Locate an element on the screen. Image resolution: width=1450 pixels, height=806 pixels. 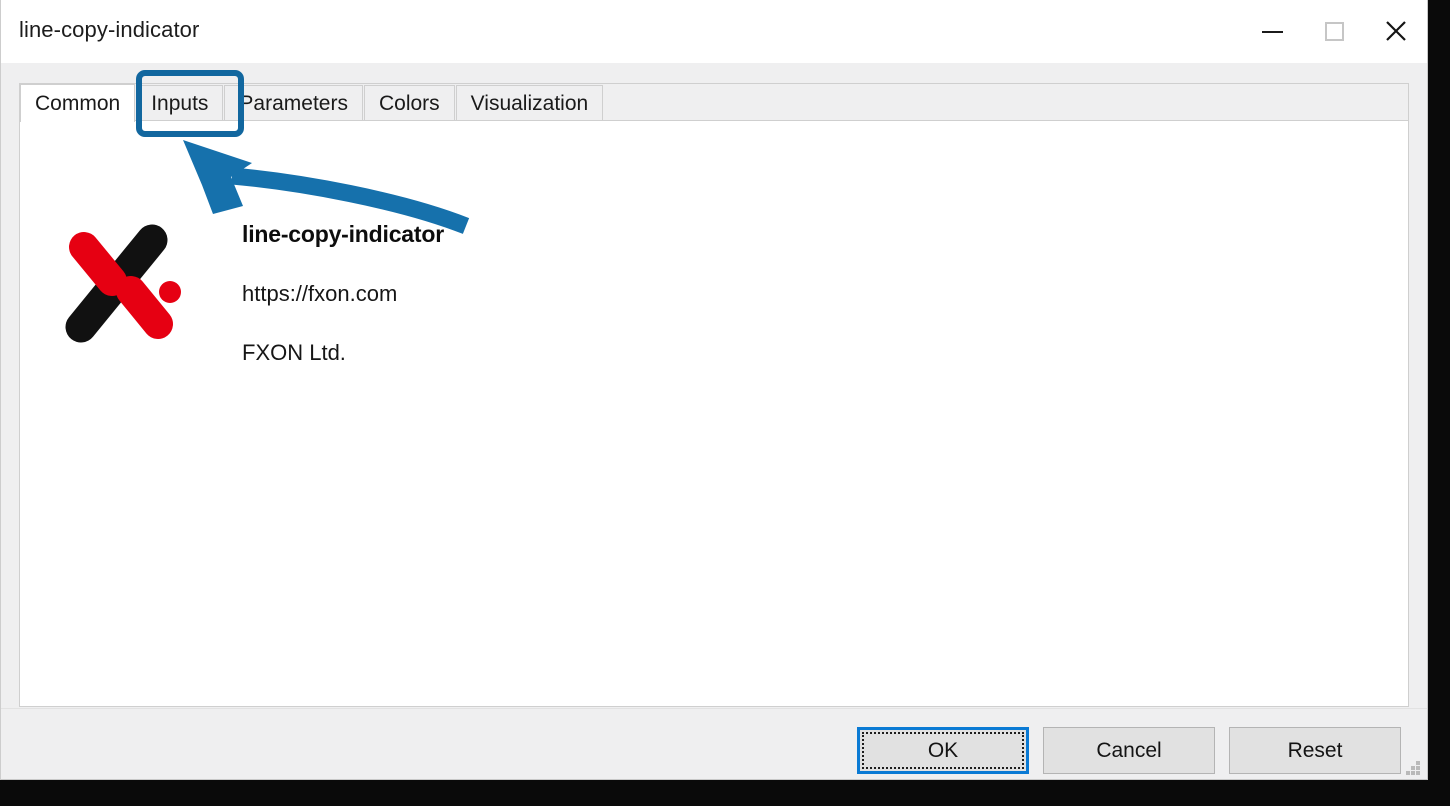
tab-common: Common is located at coordinates (78, 103).